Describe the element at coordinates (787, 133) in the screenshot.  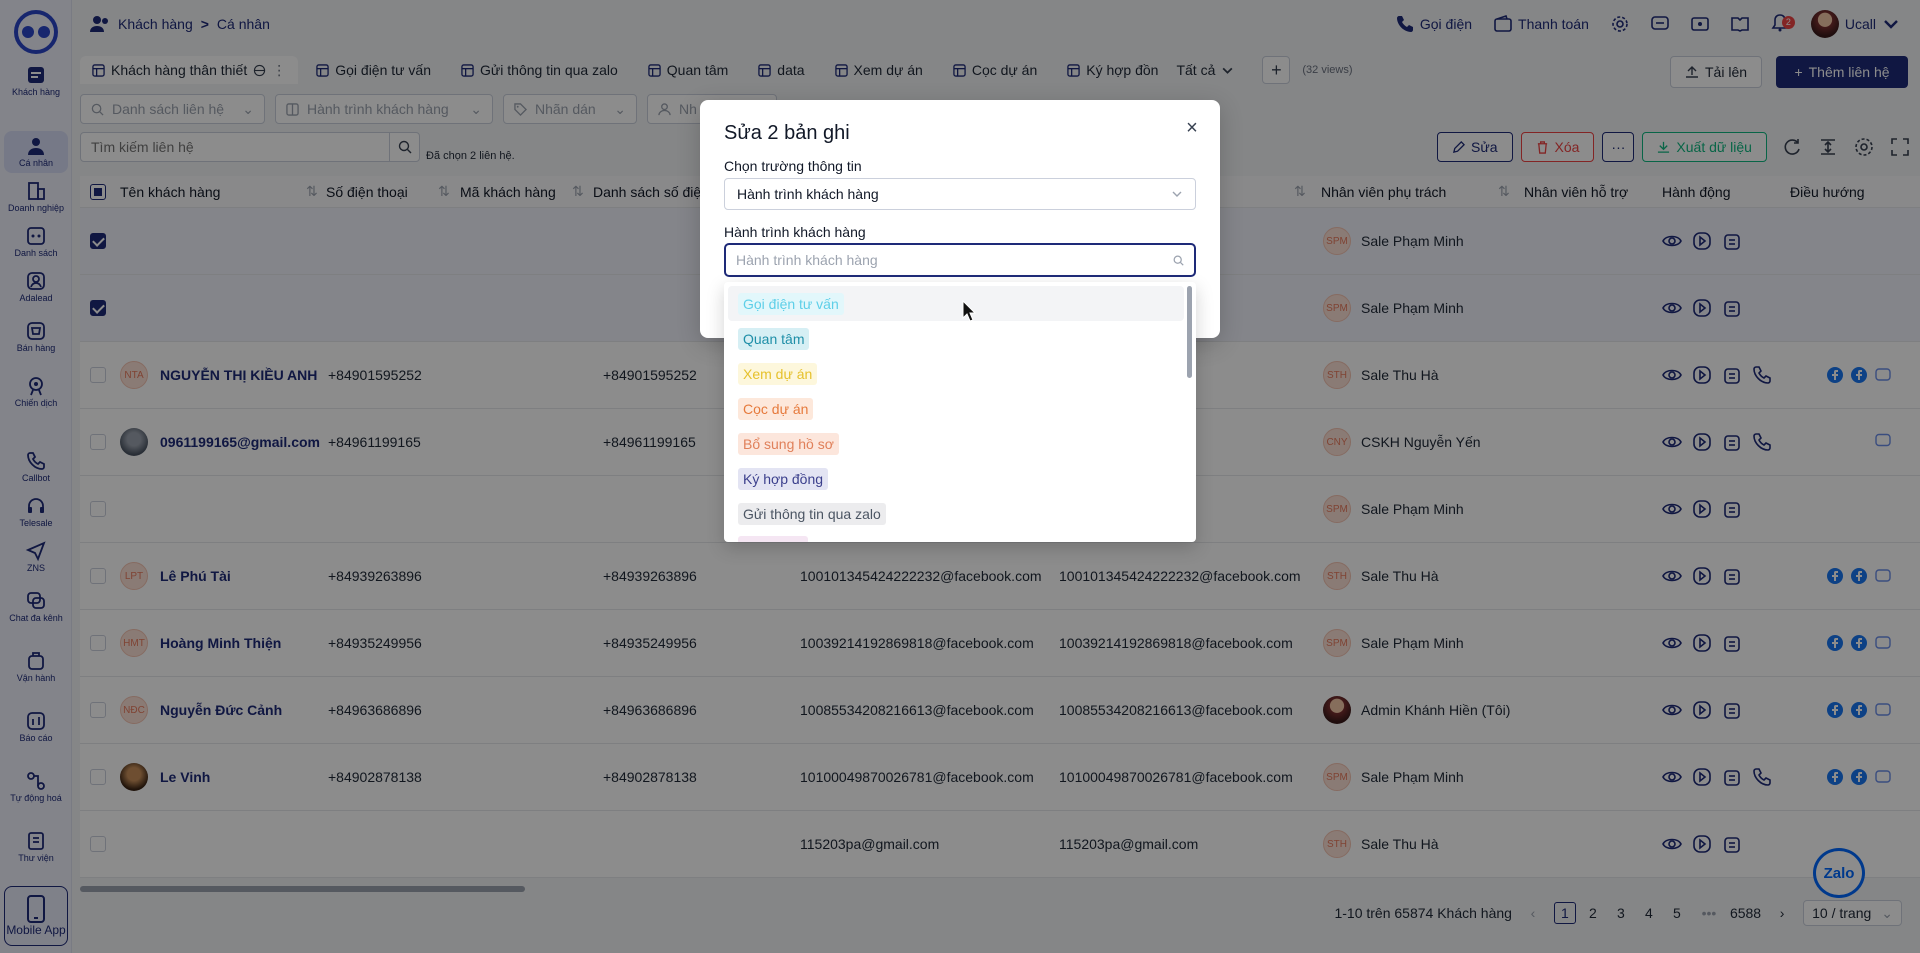
I see `modal-title: Sửa 2 bản ghi` at that location.